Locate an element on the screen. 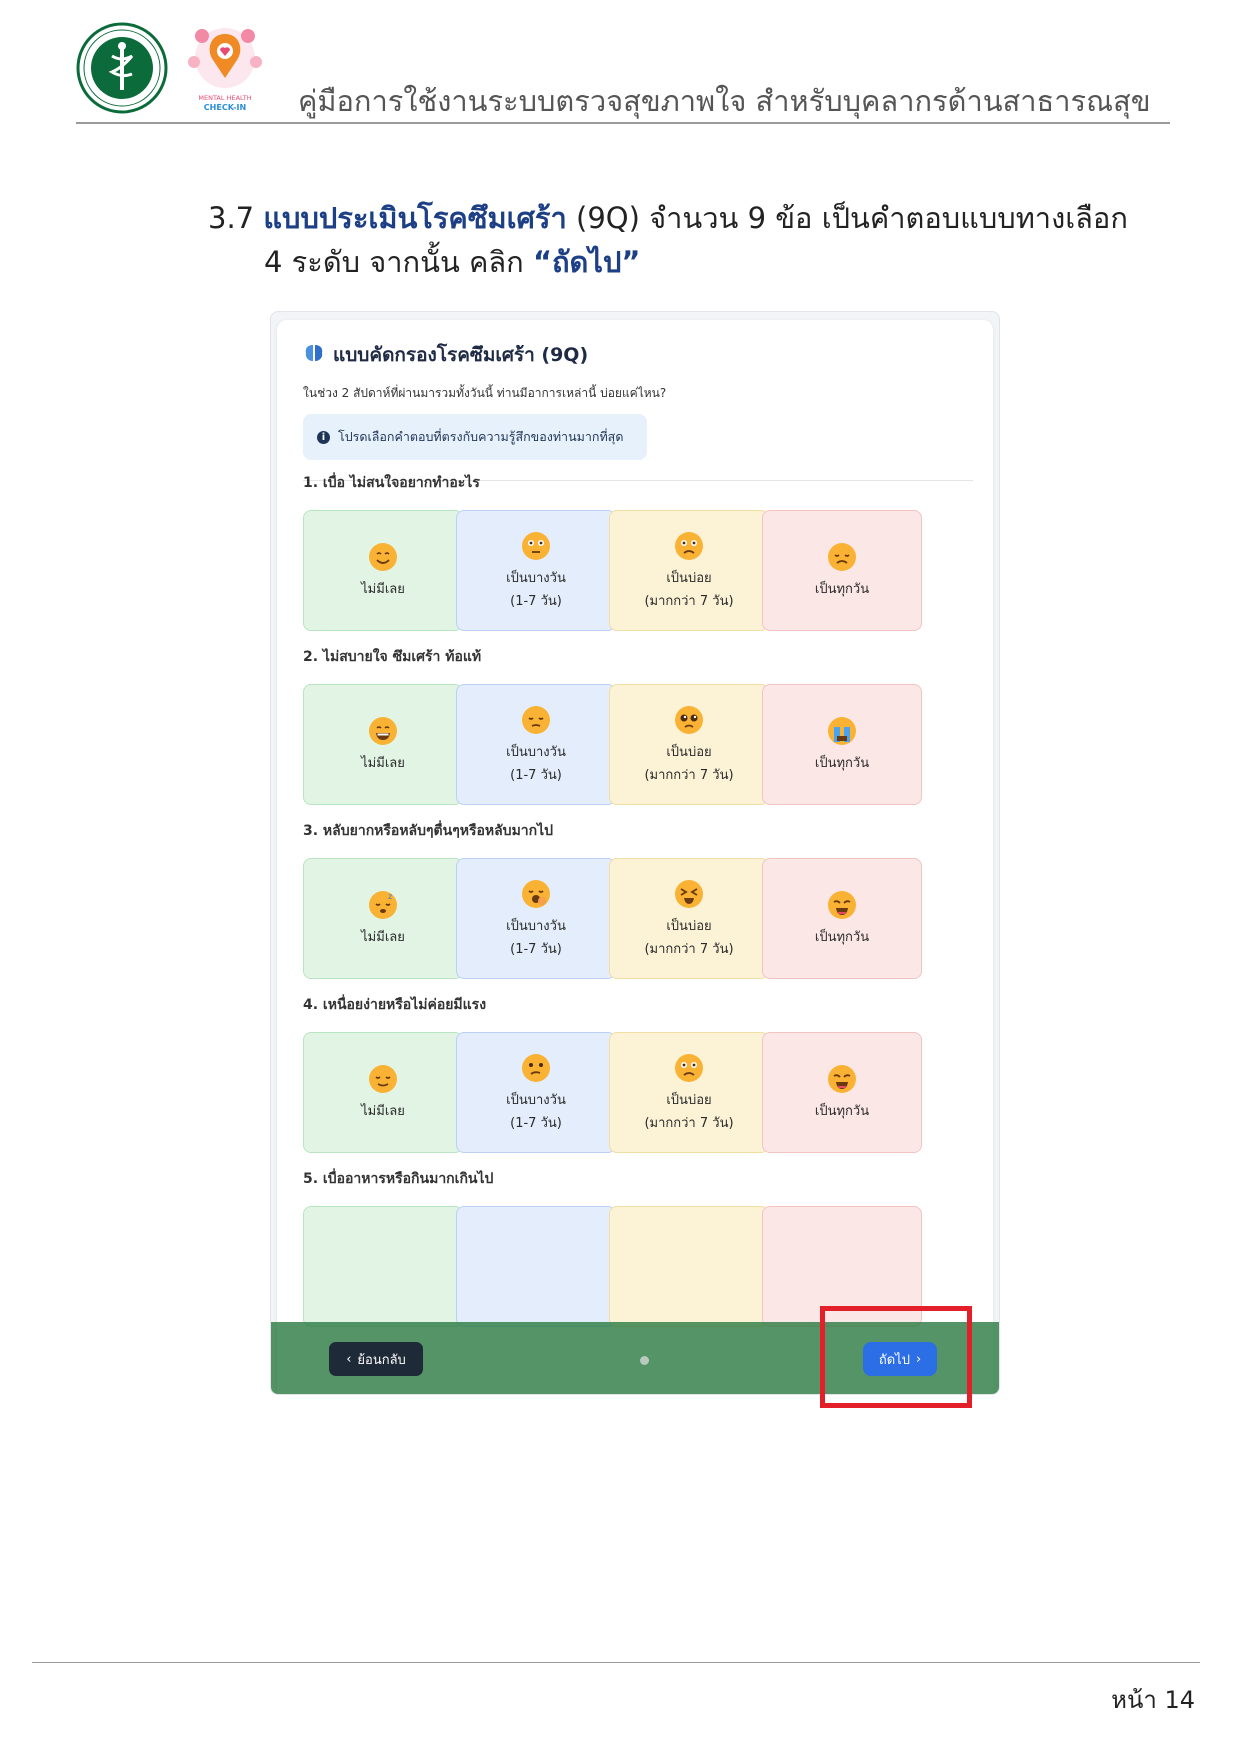  instruction-next-highlight: “ถัดไป” is located at coordinates (586, 262).